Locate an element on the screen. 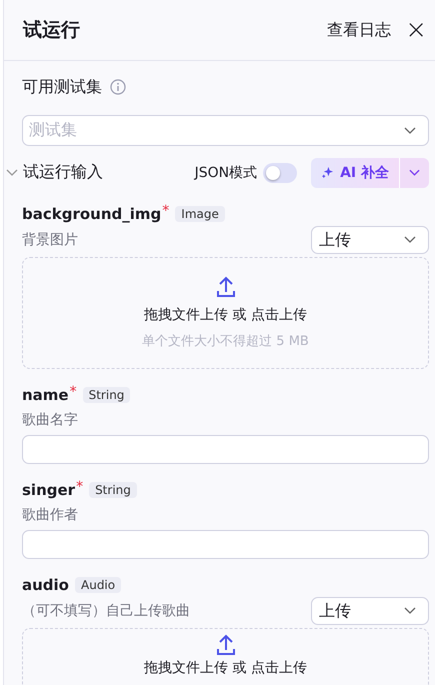 The height and width of the screenshot is (685, 435). section-label: 可用测试集 is located at coordinates (62, 87).